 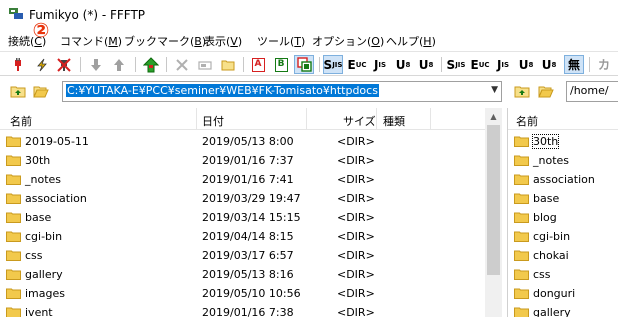 I want to click on local-file-row: css 2019/03/17 6:57 <DIR>, so click(x=242, y=255).